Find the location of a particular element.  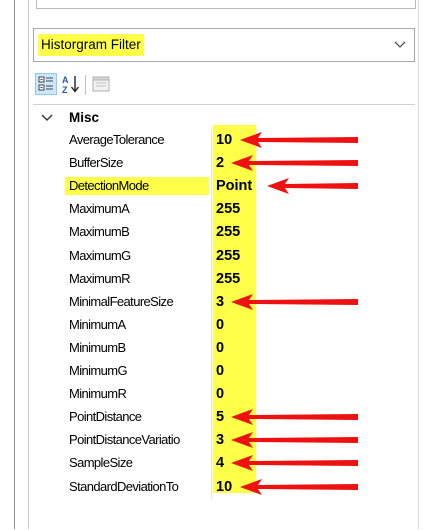

property-value: 4 is located at coordinates (220, 463).